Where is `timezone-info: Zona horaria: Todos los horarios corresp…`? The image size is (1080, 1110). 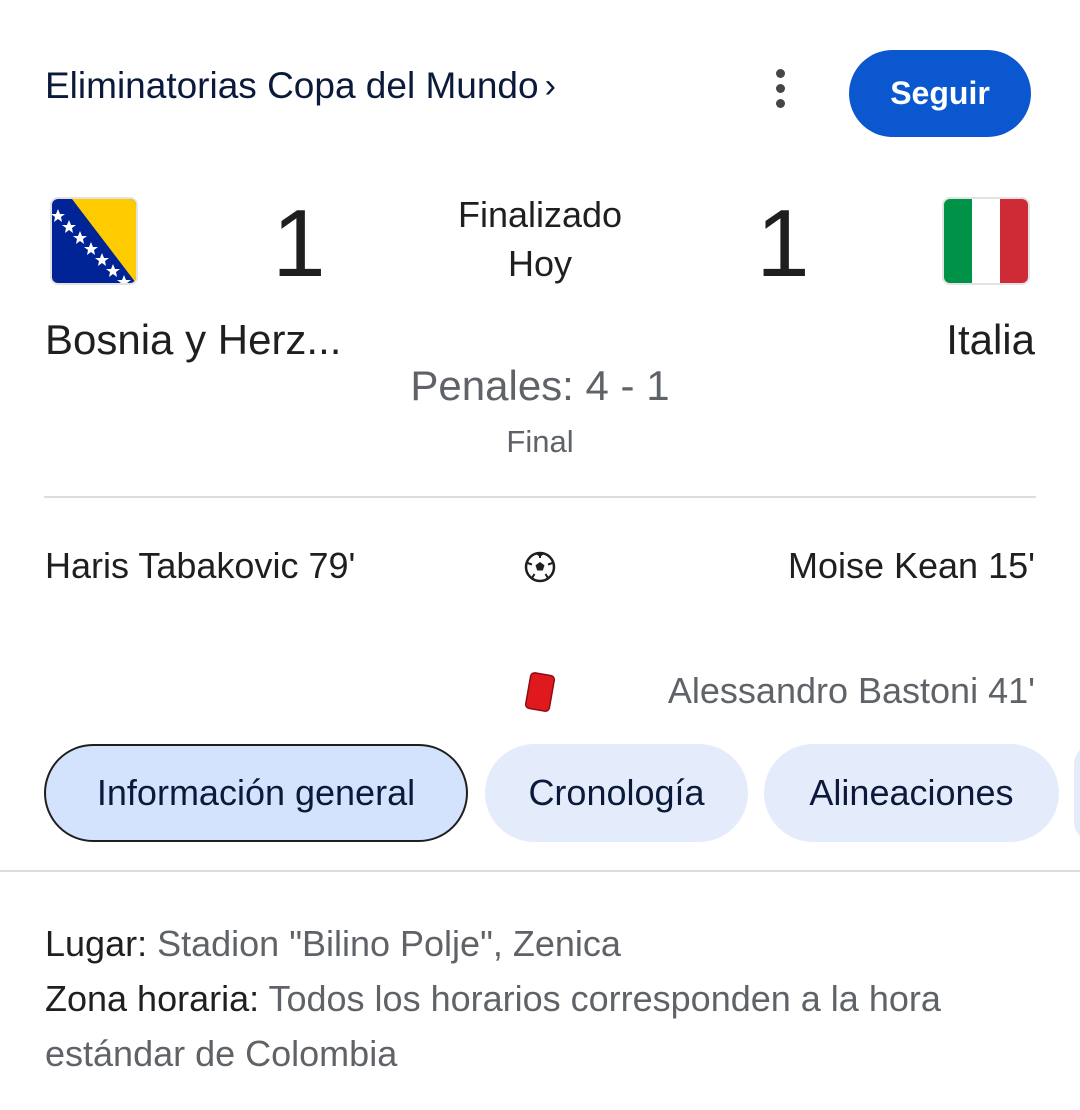 timezone-info: Zona horaria: Todos los horarios corresp… is located at coordinates (540, 1026).